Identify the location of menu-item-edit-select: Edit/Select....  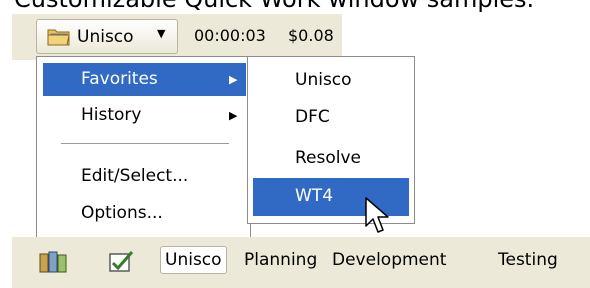
(144, 176).